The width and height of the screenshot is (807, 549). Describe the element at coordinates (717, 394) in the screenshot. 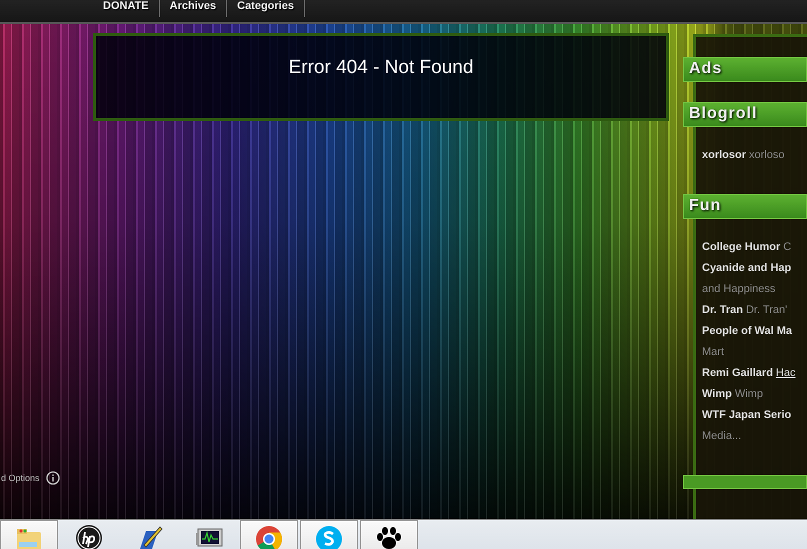

I see `sidebar-link: Wimp` at that location.